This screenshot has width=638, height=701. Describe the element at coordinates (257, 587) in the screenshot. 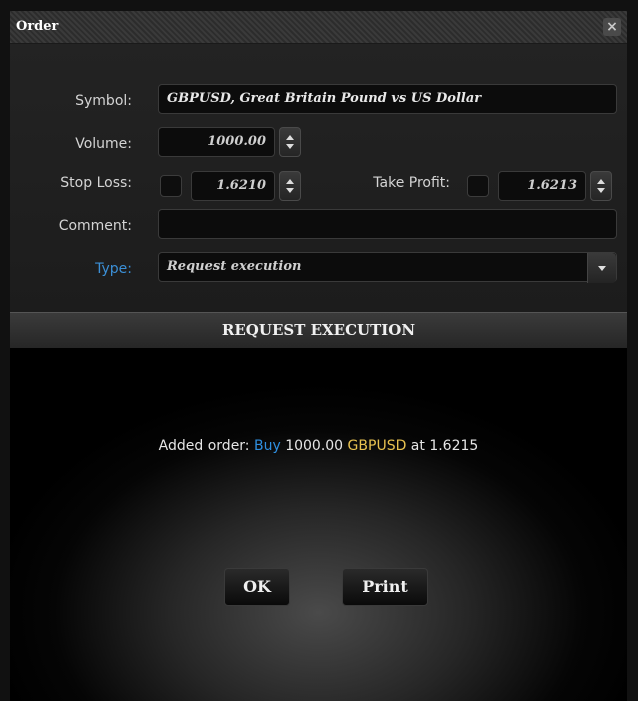

I see `ok-button: OK` at that location.